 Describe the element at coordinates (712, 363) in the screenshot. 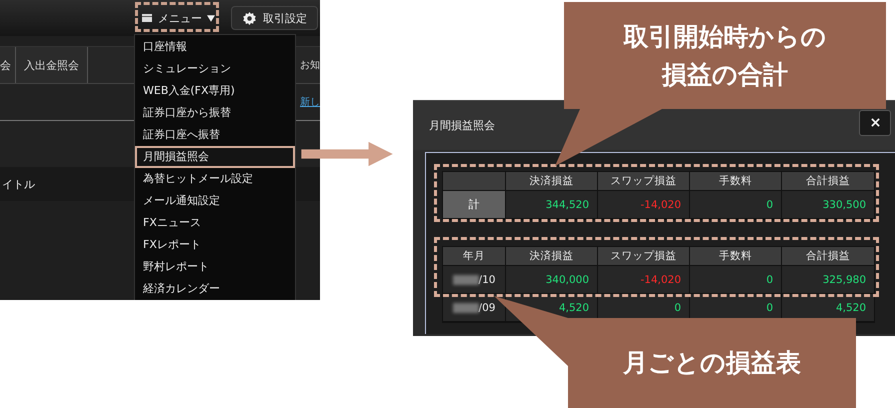

I see `callout-text: 月ごとの損益表` at that location.